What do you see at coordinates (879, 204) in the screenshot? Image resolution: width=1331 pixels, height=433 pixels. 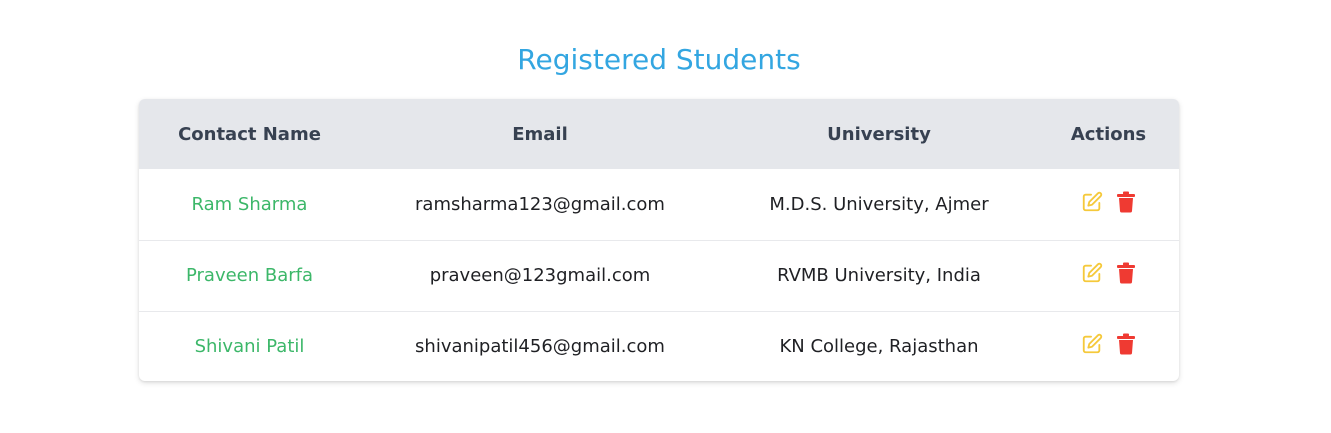 I see `university-cell: M.D.S. University, Ajmer` at bounding box center [879, 204].